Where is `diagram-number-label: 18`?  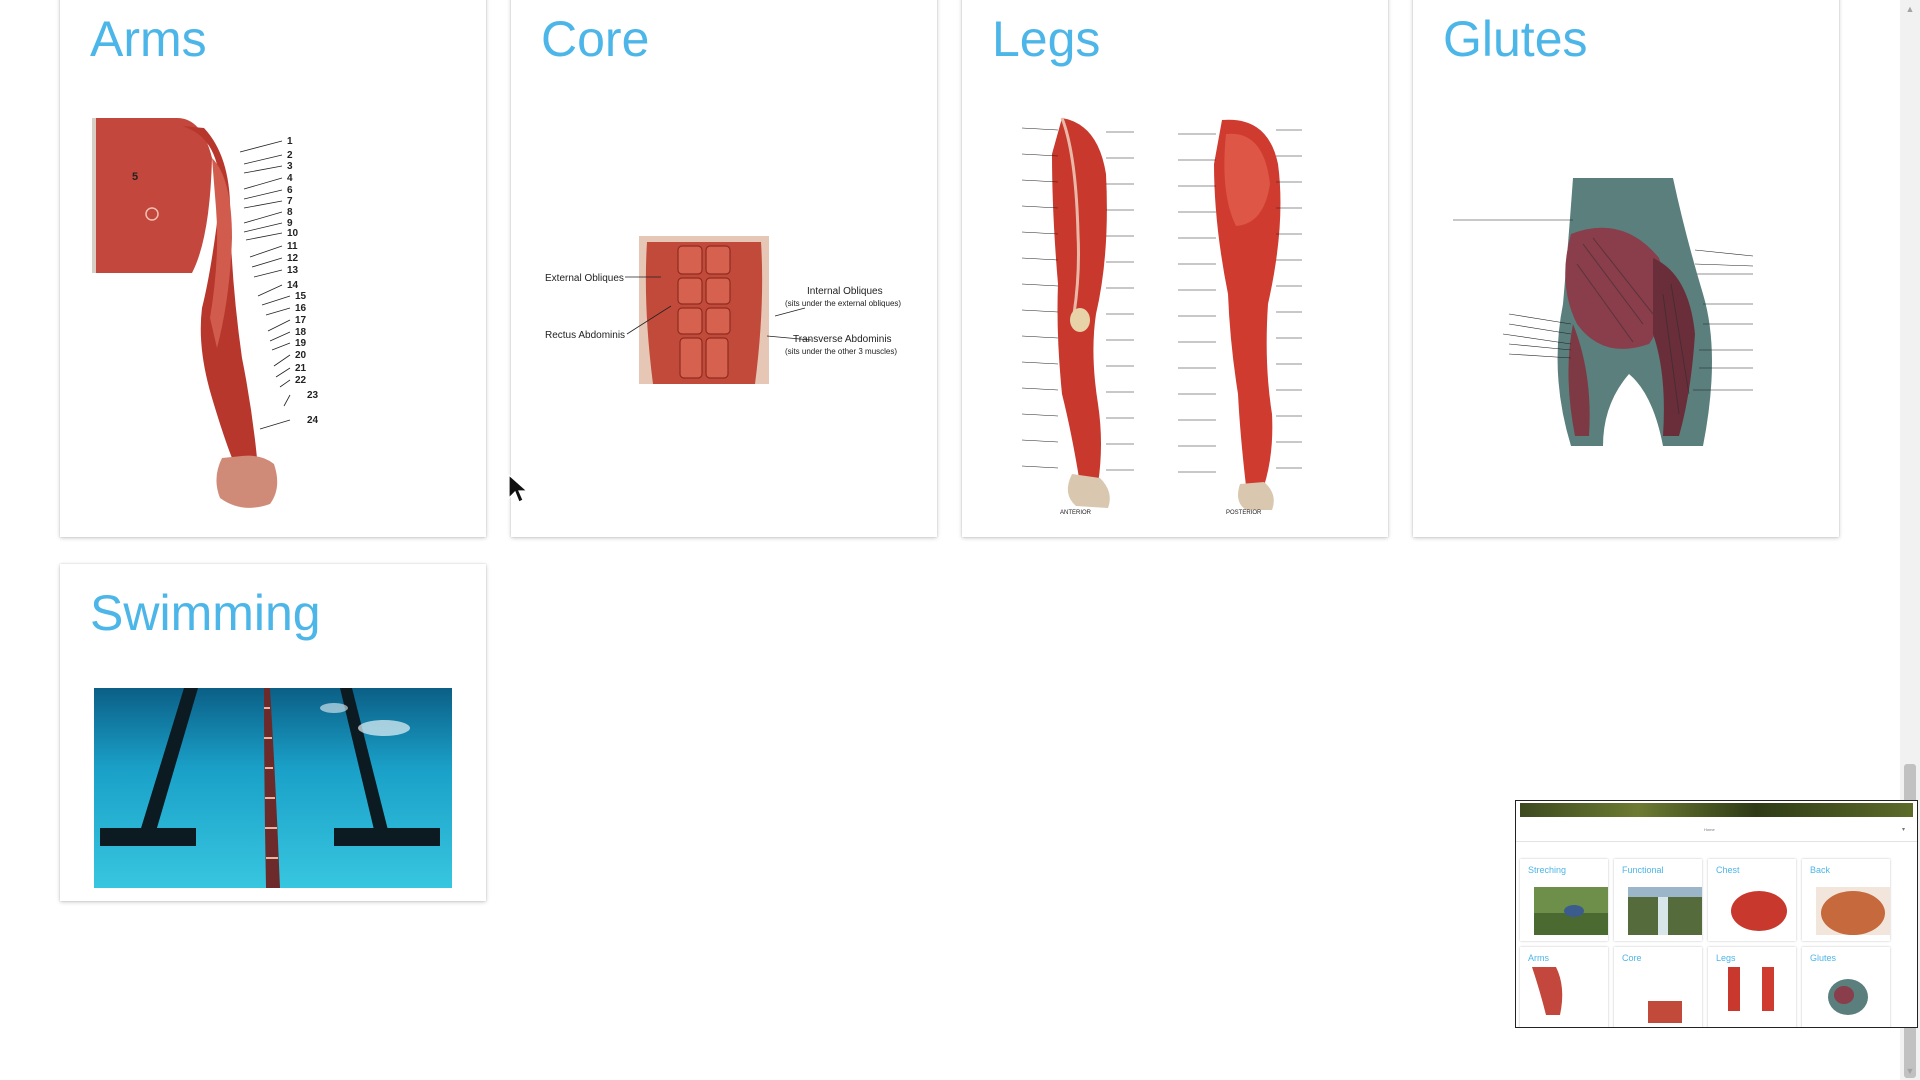 diagram-number-label: 18 is located at coordinates (301, 332).